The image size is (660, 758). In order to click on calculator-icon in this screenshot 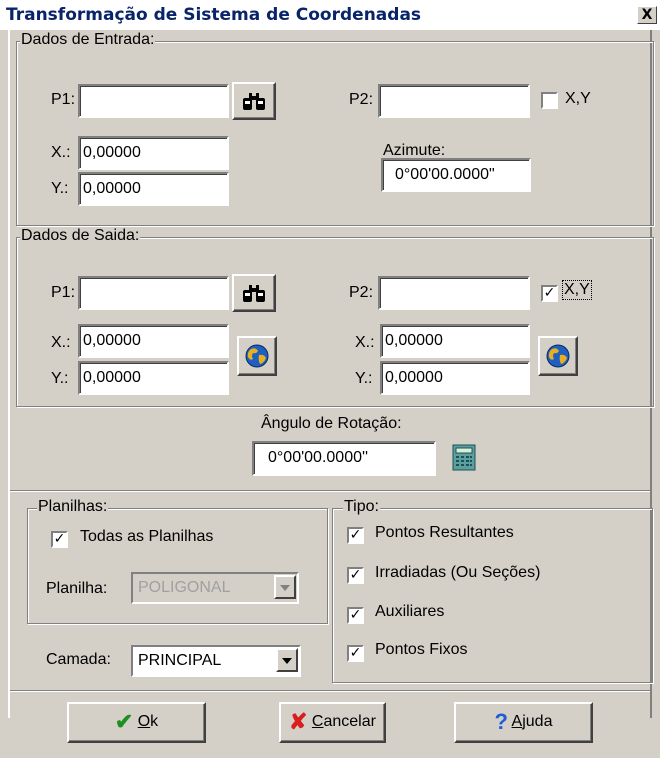, I will do `click(464, 457)`.